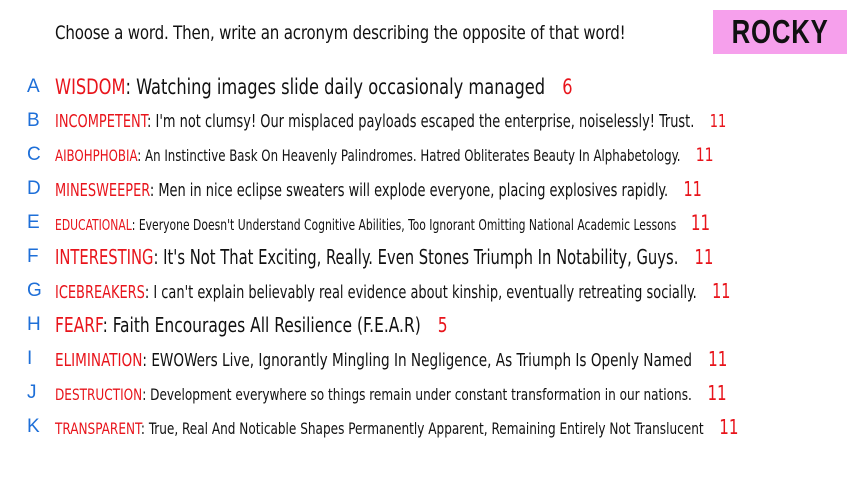  Describe the element at coordinates (101, 121) in the screenshot. I see `entry-word: INCOMPETENT` at that location.